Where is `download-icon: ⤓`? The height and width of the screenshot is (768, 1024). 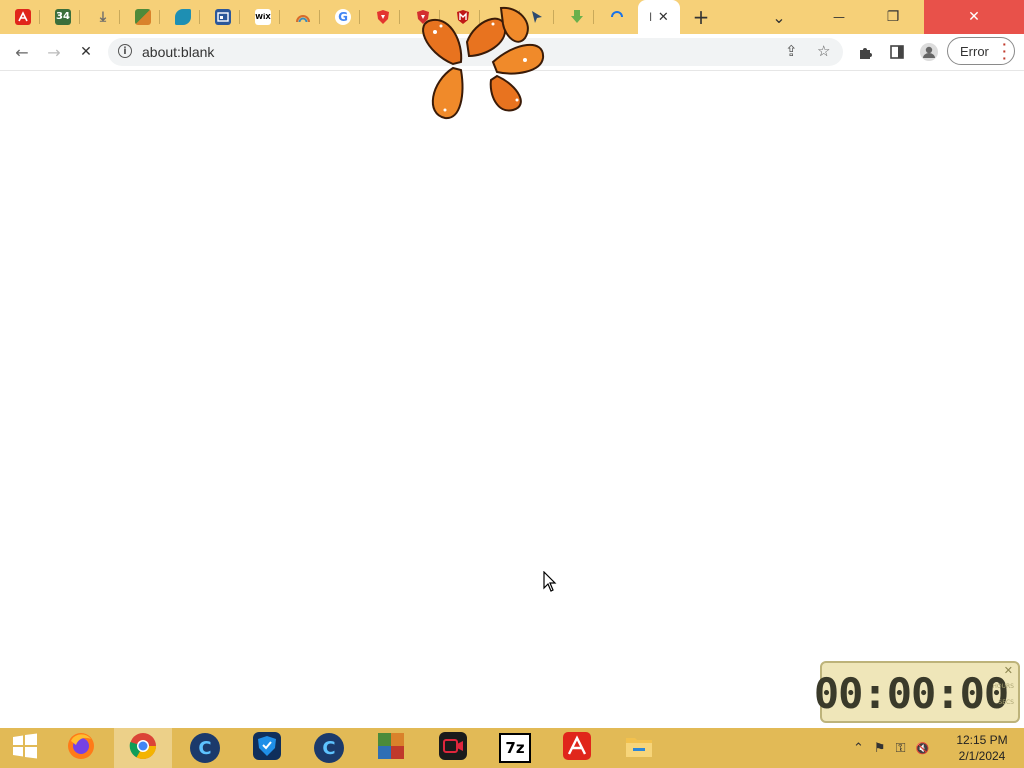
download-icon: ⤓ is located at coordinates (103, 17).